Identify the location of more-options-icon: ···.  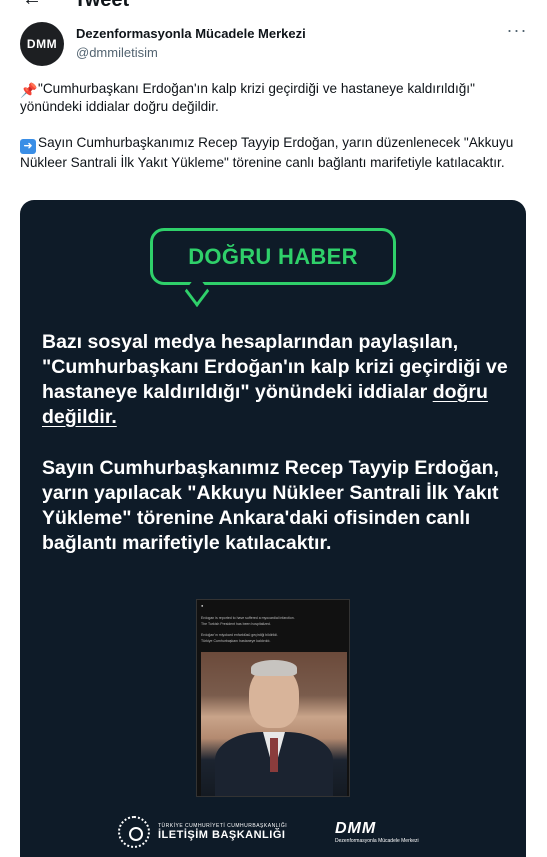
(517, 32).